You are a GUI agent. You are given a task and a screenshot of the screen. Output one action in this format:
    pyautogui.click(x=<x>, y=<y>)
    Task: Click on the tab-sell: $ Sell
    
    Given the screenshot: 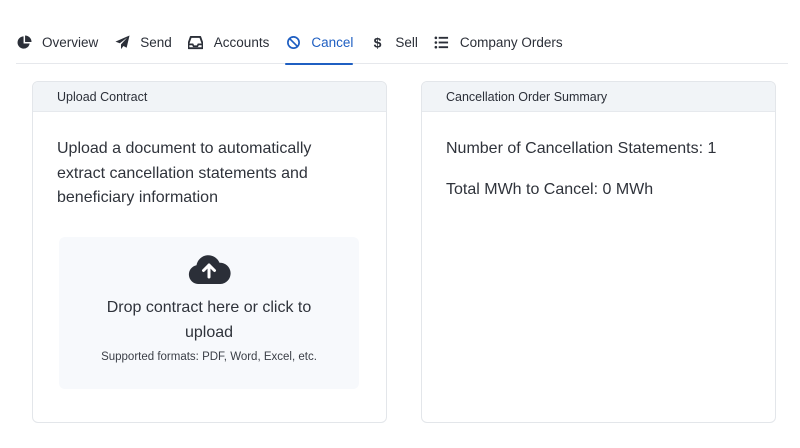 What is the action you would take?
    pyautogui.click(x=393, y=42)
    